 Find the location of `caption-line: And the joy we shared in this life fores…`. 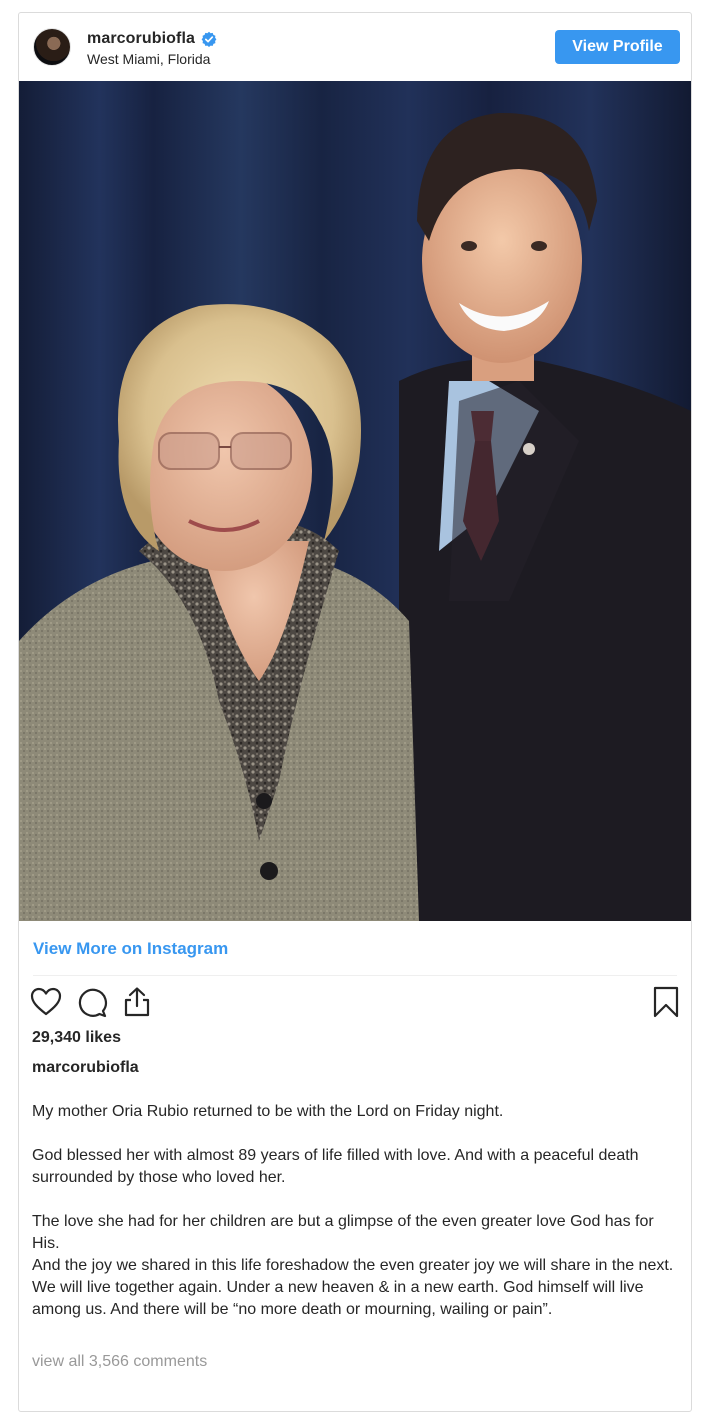

caption-line: And the joy we shared in this life fores… is located at coordinates (353, 1265).